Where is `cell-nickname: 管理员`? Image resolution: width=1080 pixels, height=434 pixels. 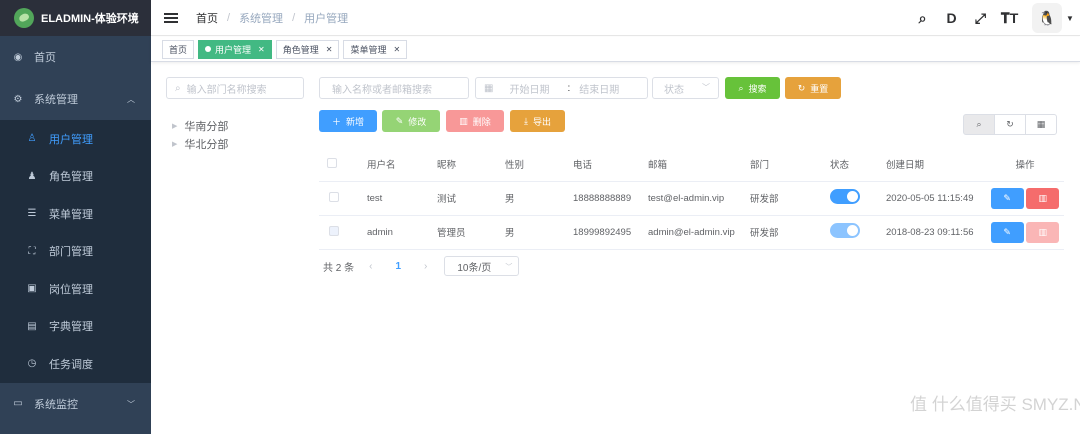 cell-nickname: 管理员 is located at coordinates (471, 232).